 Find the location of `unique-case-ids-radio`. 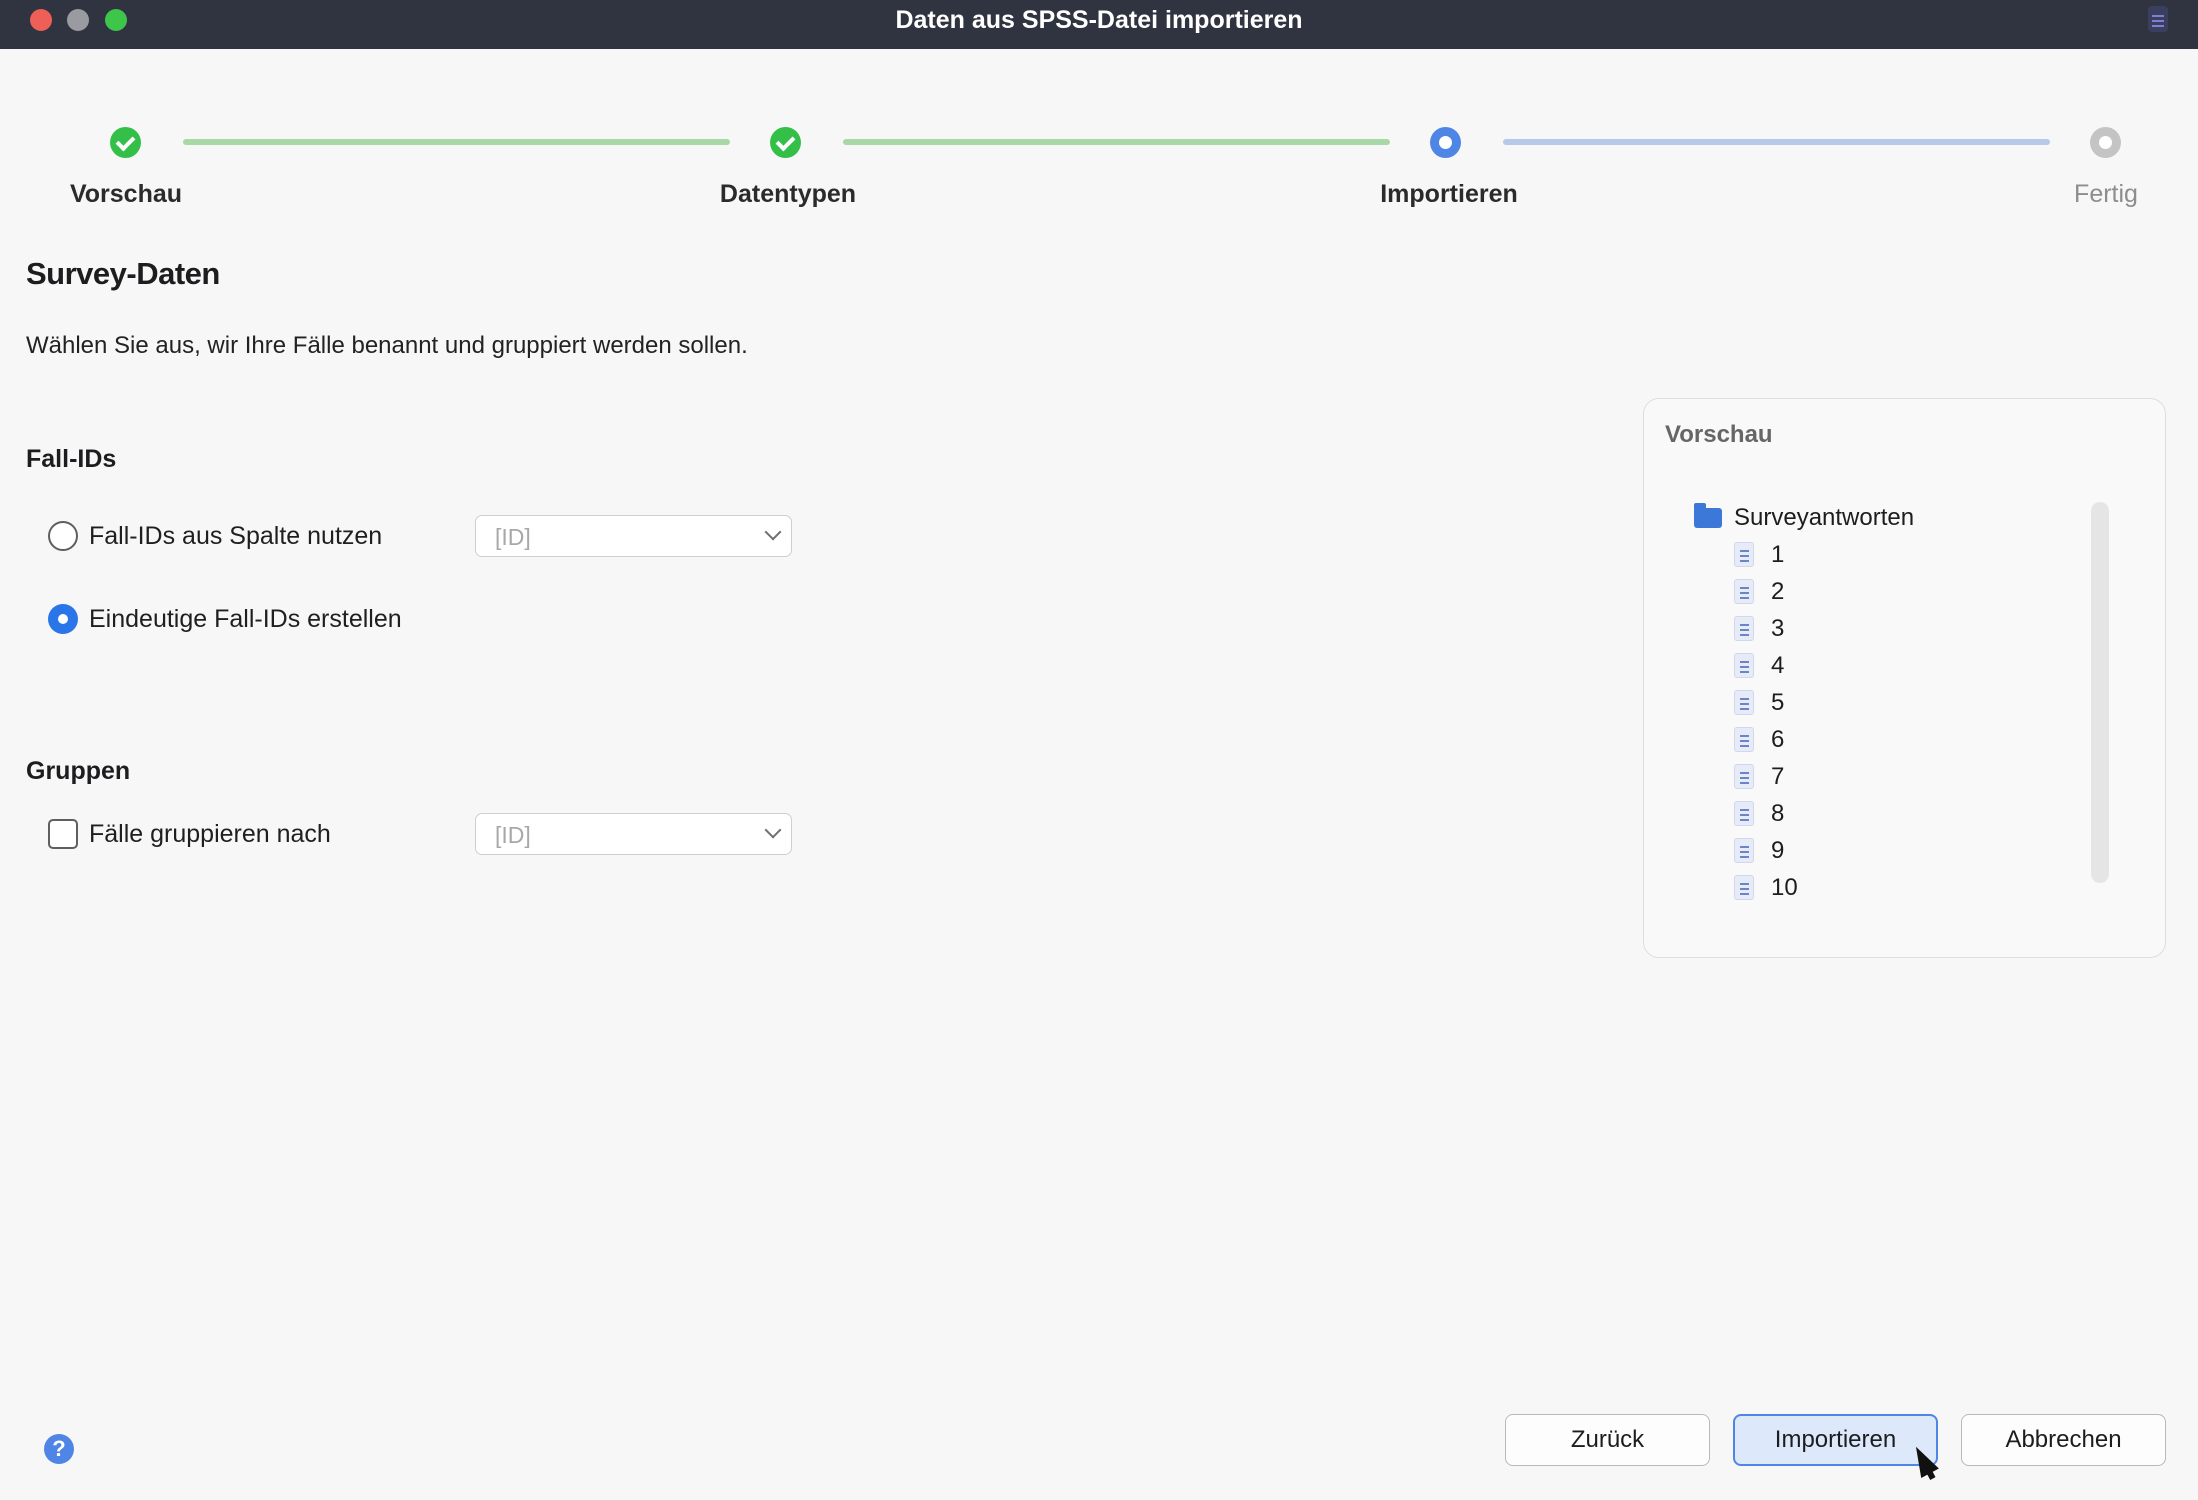

unique-case-ids-radio is located at coordinates (63, 619).